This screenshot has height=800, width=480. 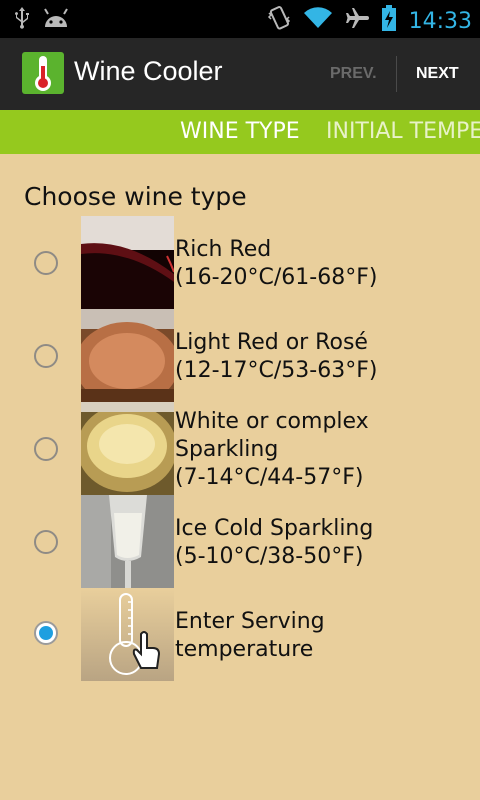 I want to click on option-ice-cold-sparkling: Ice Cold Sparkling (5-10°C/38-50°F), so click(x=240, y=541).